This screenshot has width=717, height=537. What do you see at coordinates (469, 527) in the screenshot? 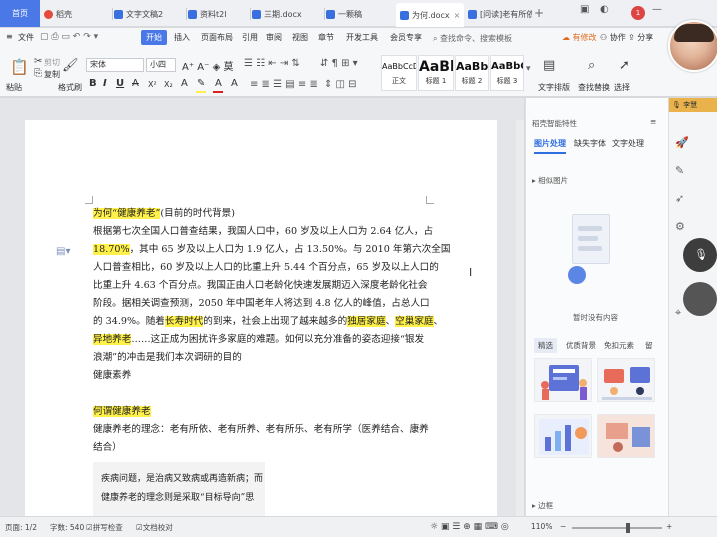
I see `view-mode-icons: ☼ ▣ ☰ ⊕ ▦ ⌨ ◎` at bounding box center [469, 527].